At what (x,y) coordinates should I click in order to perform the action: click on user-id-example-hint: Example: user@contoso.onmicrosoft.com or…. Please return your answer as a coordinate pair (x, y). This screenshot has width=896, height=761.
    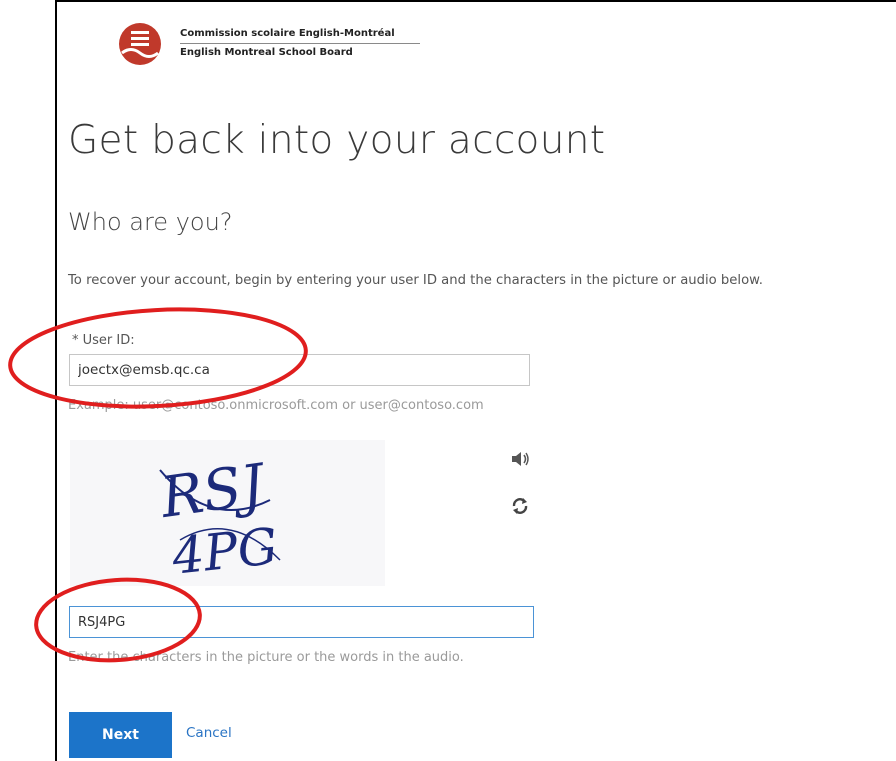
    Looking at the image, I should click on (276, 405).